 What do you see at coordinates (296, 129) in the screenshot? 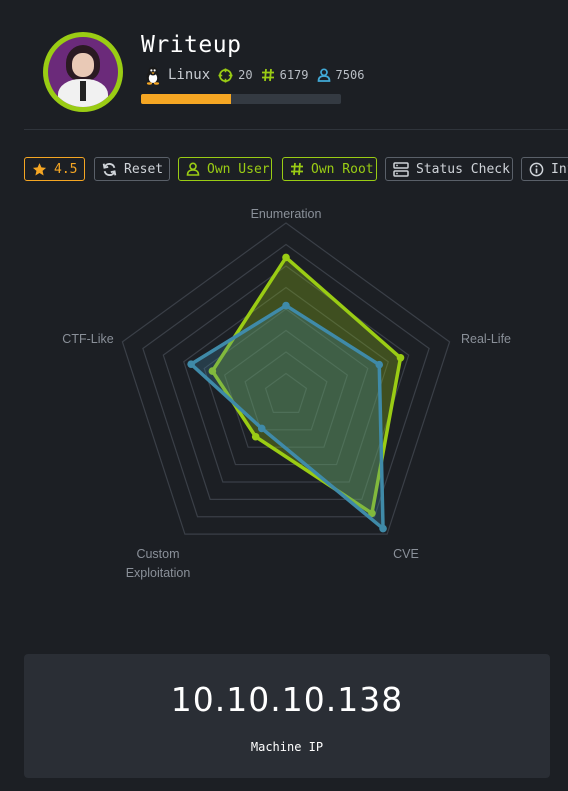
I see `header-divider` at bounding box center [296, 129].